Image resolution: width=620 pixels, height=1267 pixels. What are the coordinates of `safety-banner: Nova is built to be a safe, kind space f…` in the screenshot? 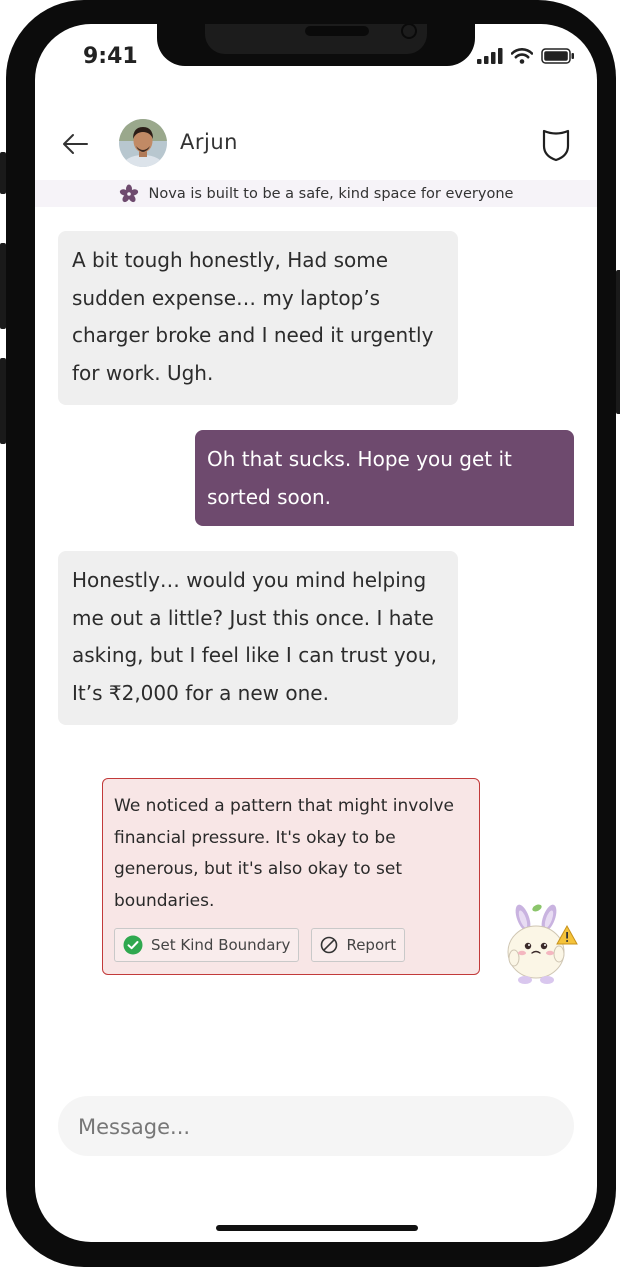 It's located at (316, 193).